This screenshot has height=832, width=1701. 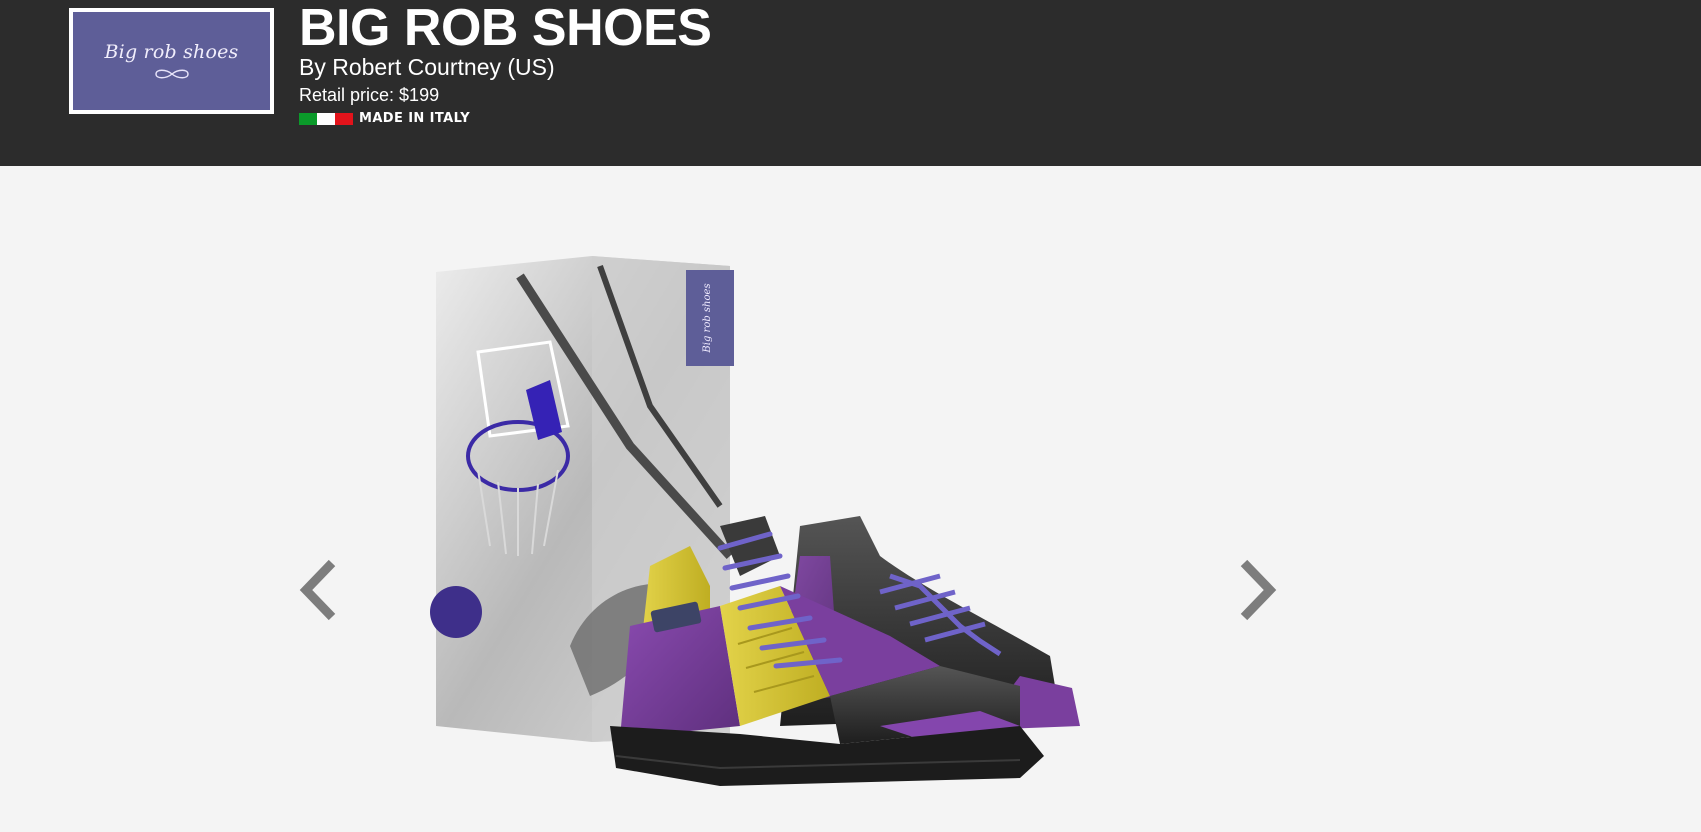 I want to click on origin-badge: MADE IN ITALY, so click(x=384, y=118).